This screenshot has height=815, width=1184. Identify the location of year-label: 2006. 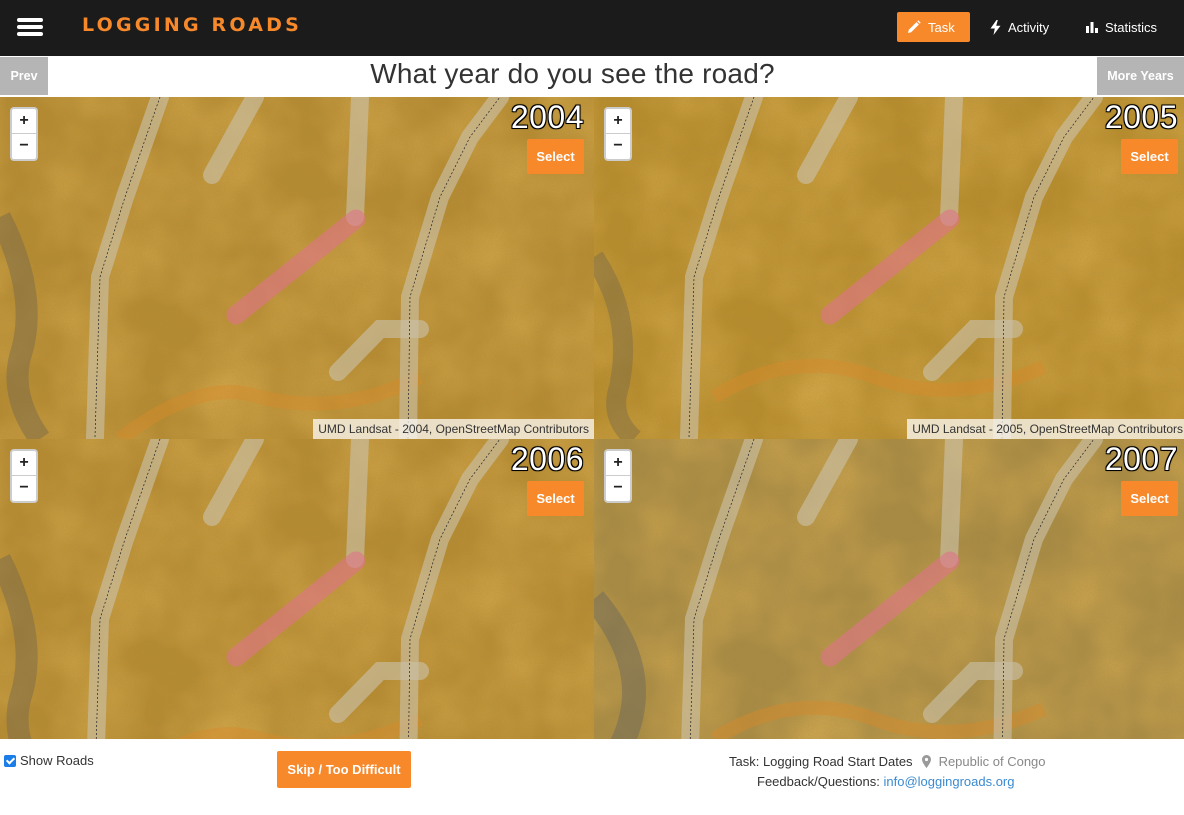
(547, 459).